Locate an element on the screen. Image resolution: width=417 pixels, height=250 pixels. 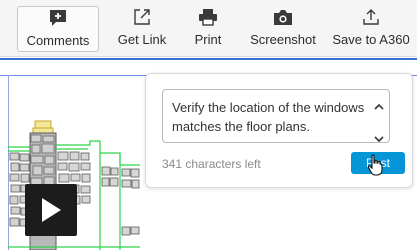
save-to-a360-button: Save to A360 is located at coordinates (371, 29).